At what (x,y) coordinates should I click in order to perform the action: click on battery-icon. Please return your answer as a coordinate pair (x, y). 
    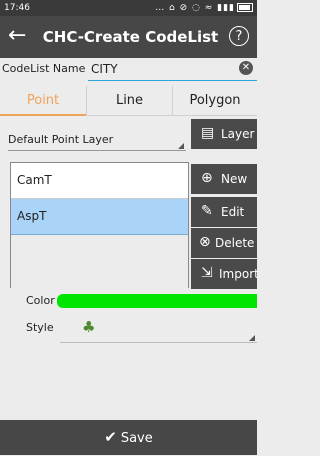
    Looking at the image, I should click on (245, 7).